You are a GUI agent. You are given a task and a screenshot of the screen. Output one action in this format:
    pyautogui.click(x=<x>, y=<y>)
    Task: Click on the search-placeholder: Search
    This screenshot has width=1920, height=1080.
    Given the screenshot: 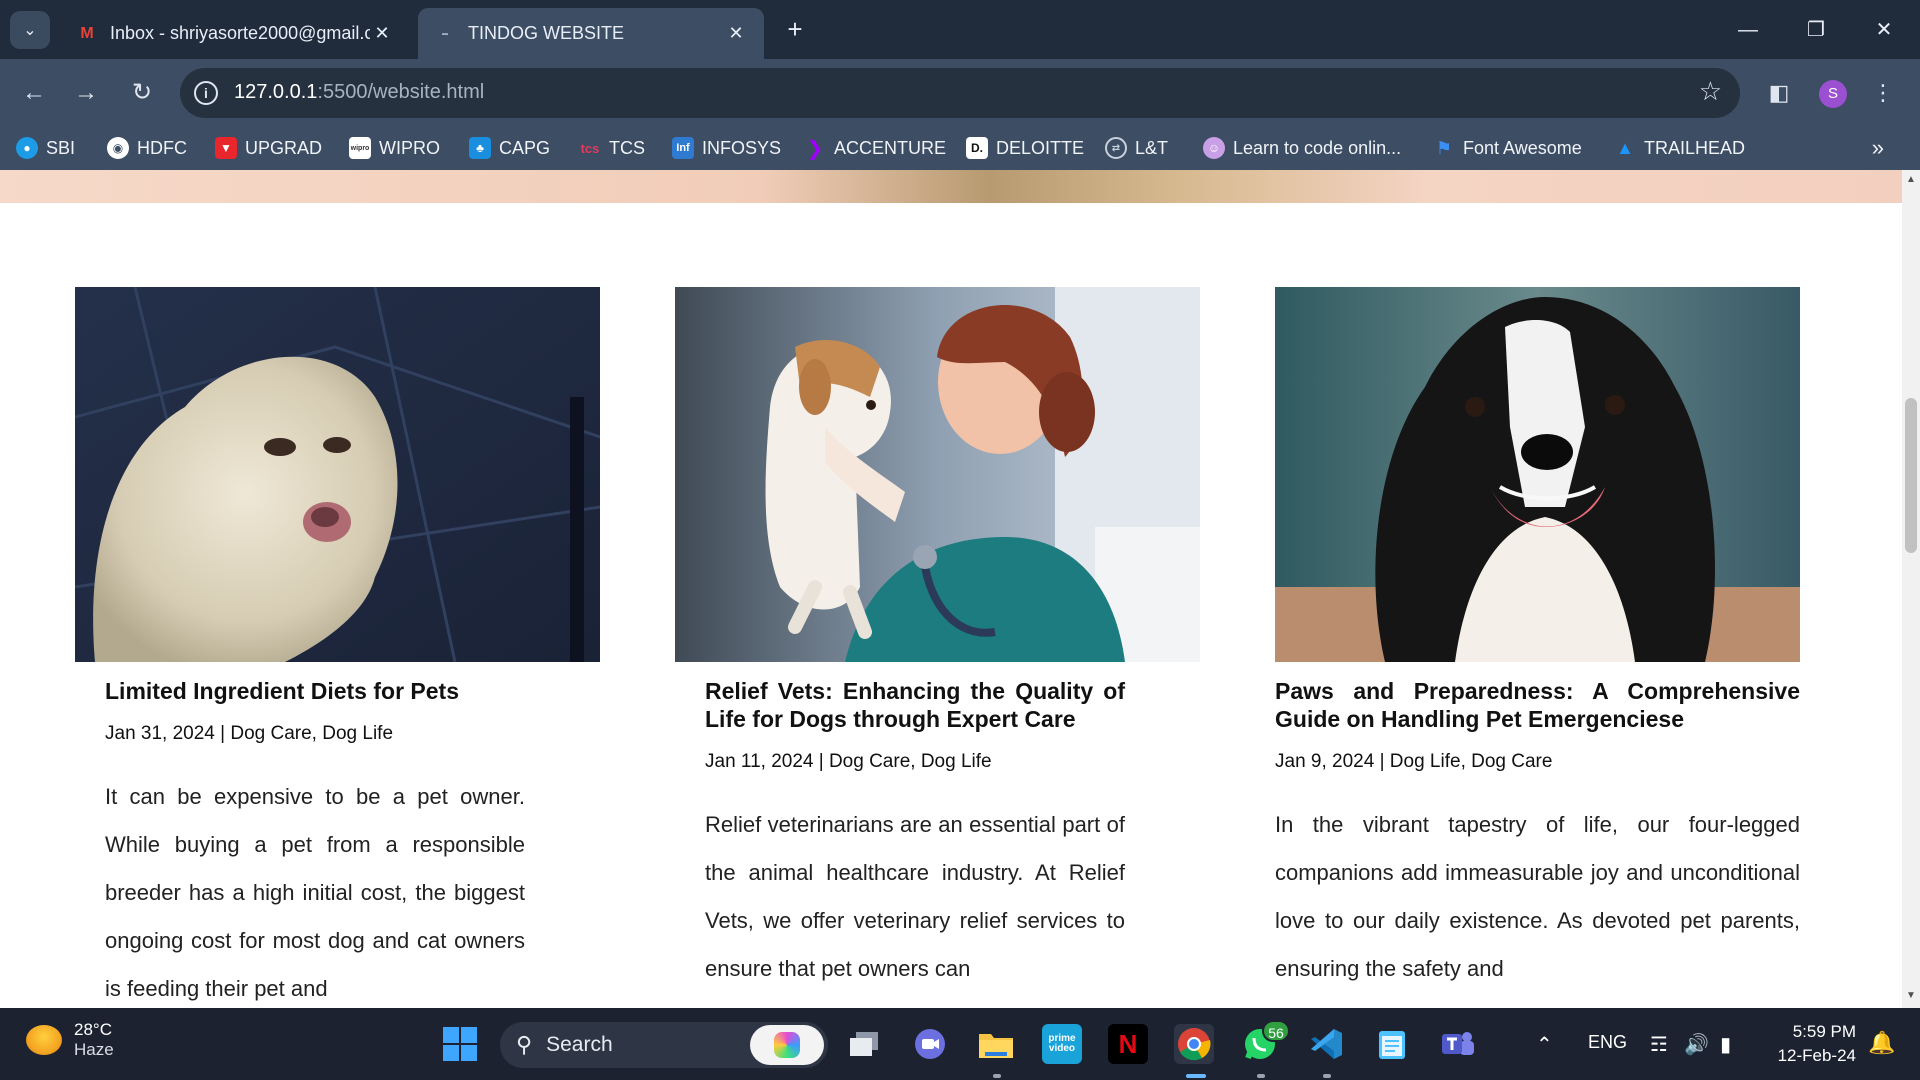 What is the action you would take?
    pyautogui.click(x=579, y=1044)
    